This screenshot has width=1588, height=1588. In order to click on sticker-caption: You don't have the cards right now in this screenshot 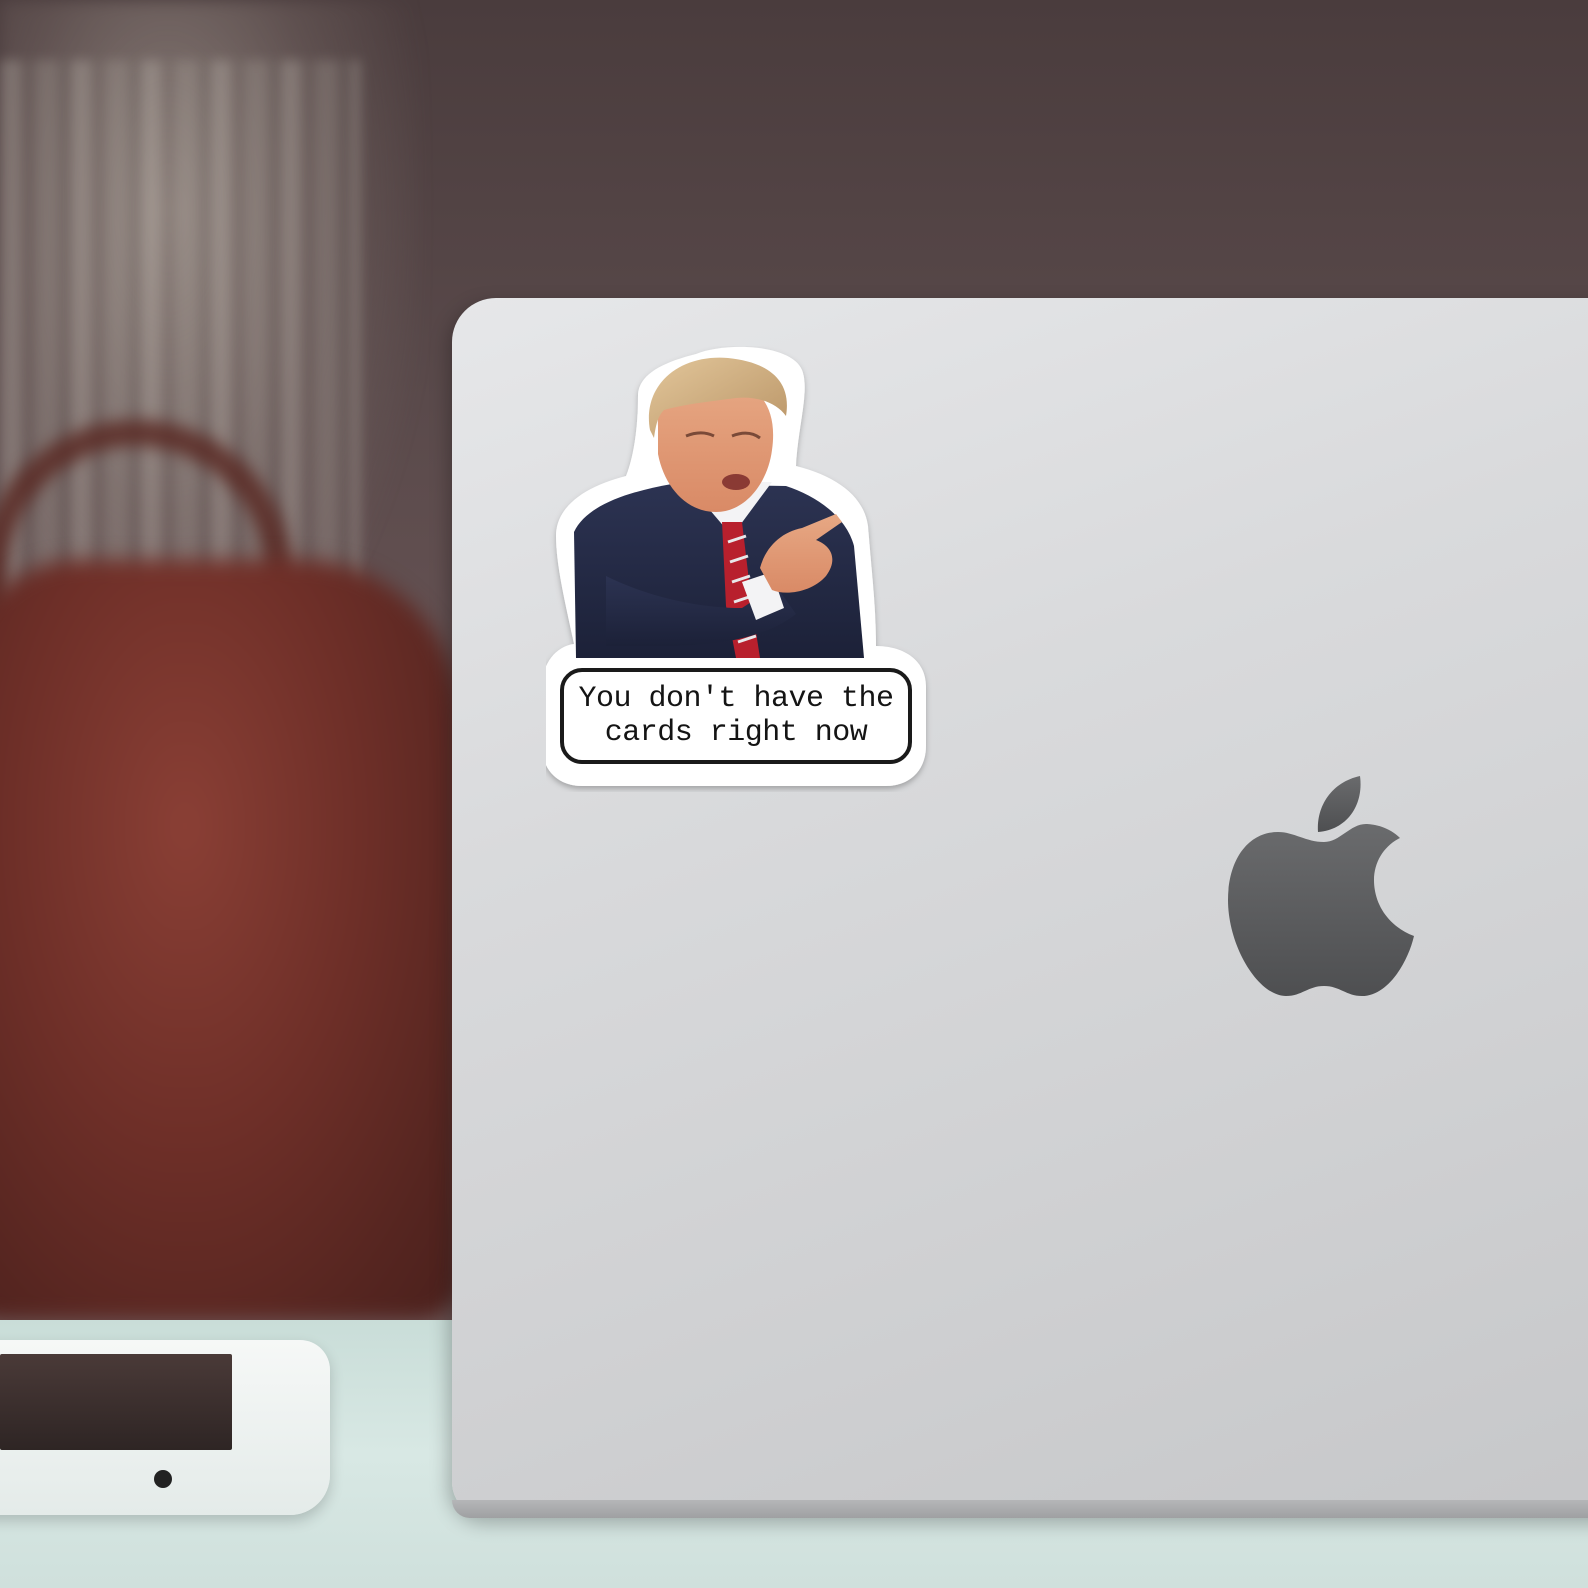, I will do `click(736, 716)`.